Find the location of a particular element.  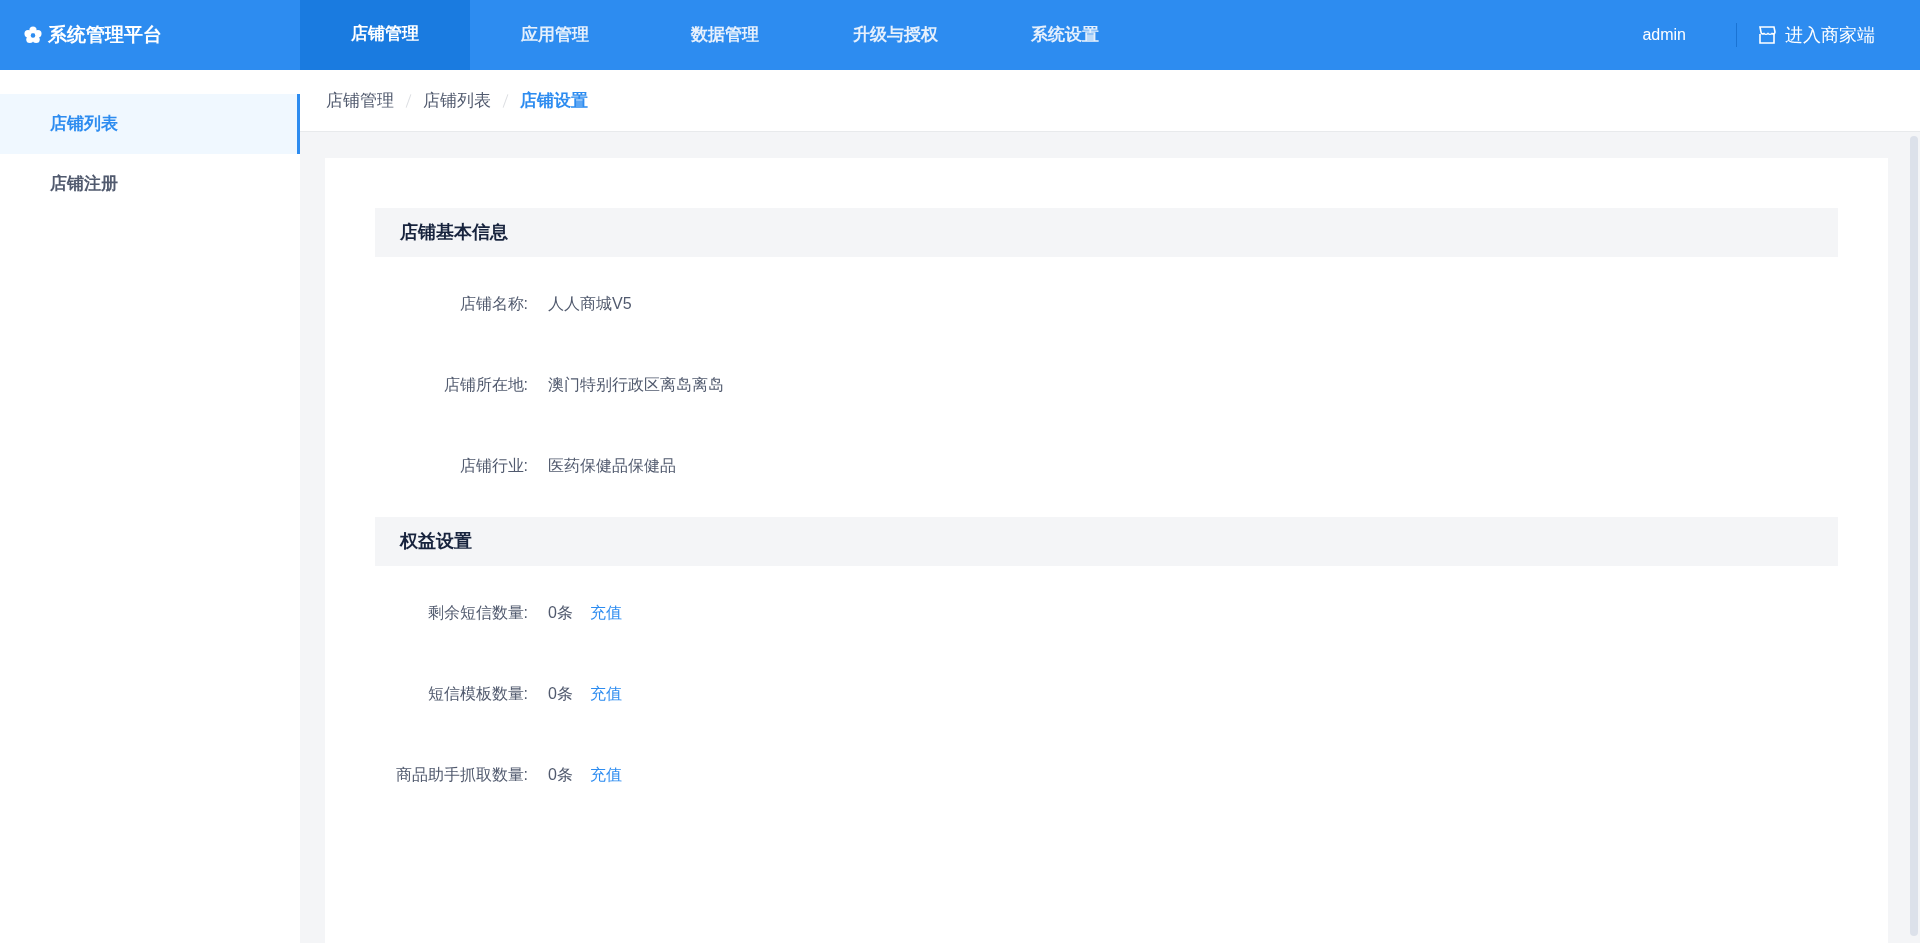

field-label: 短信模板数量: is located at coordinates (477, 694).